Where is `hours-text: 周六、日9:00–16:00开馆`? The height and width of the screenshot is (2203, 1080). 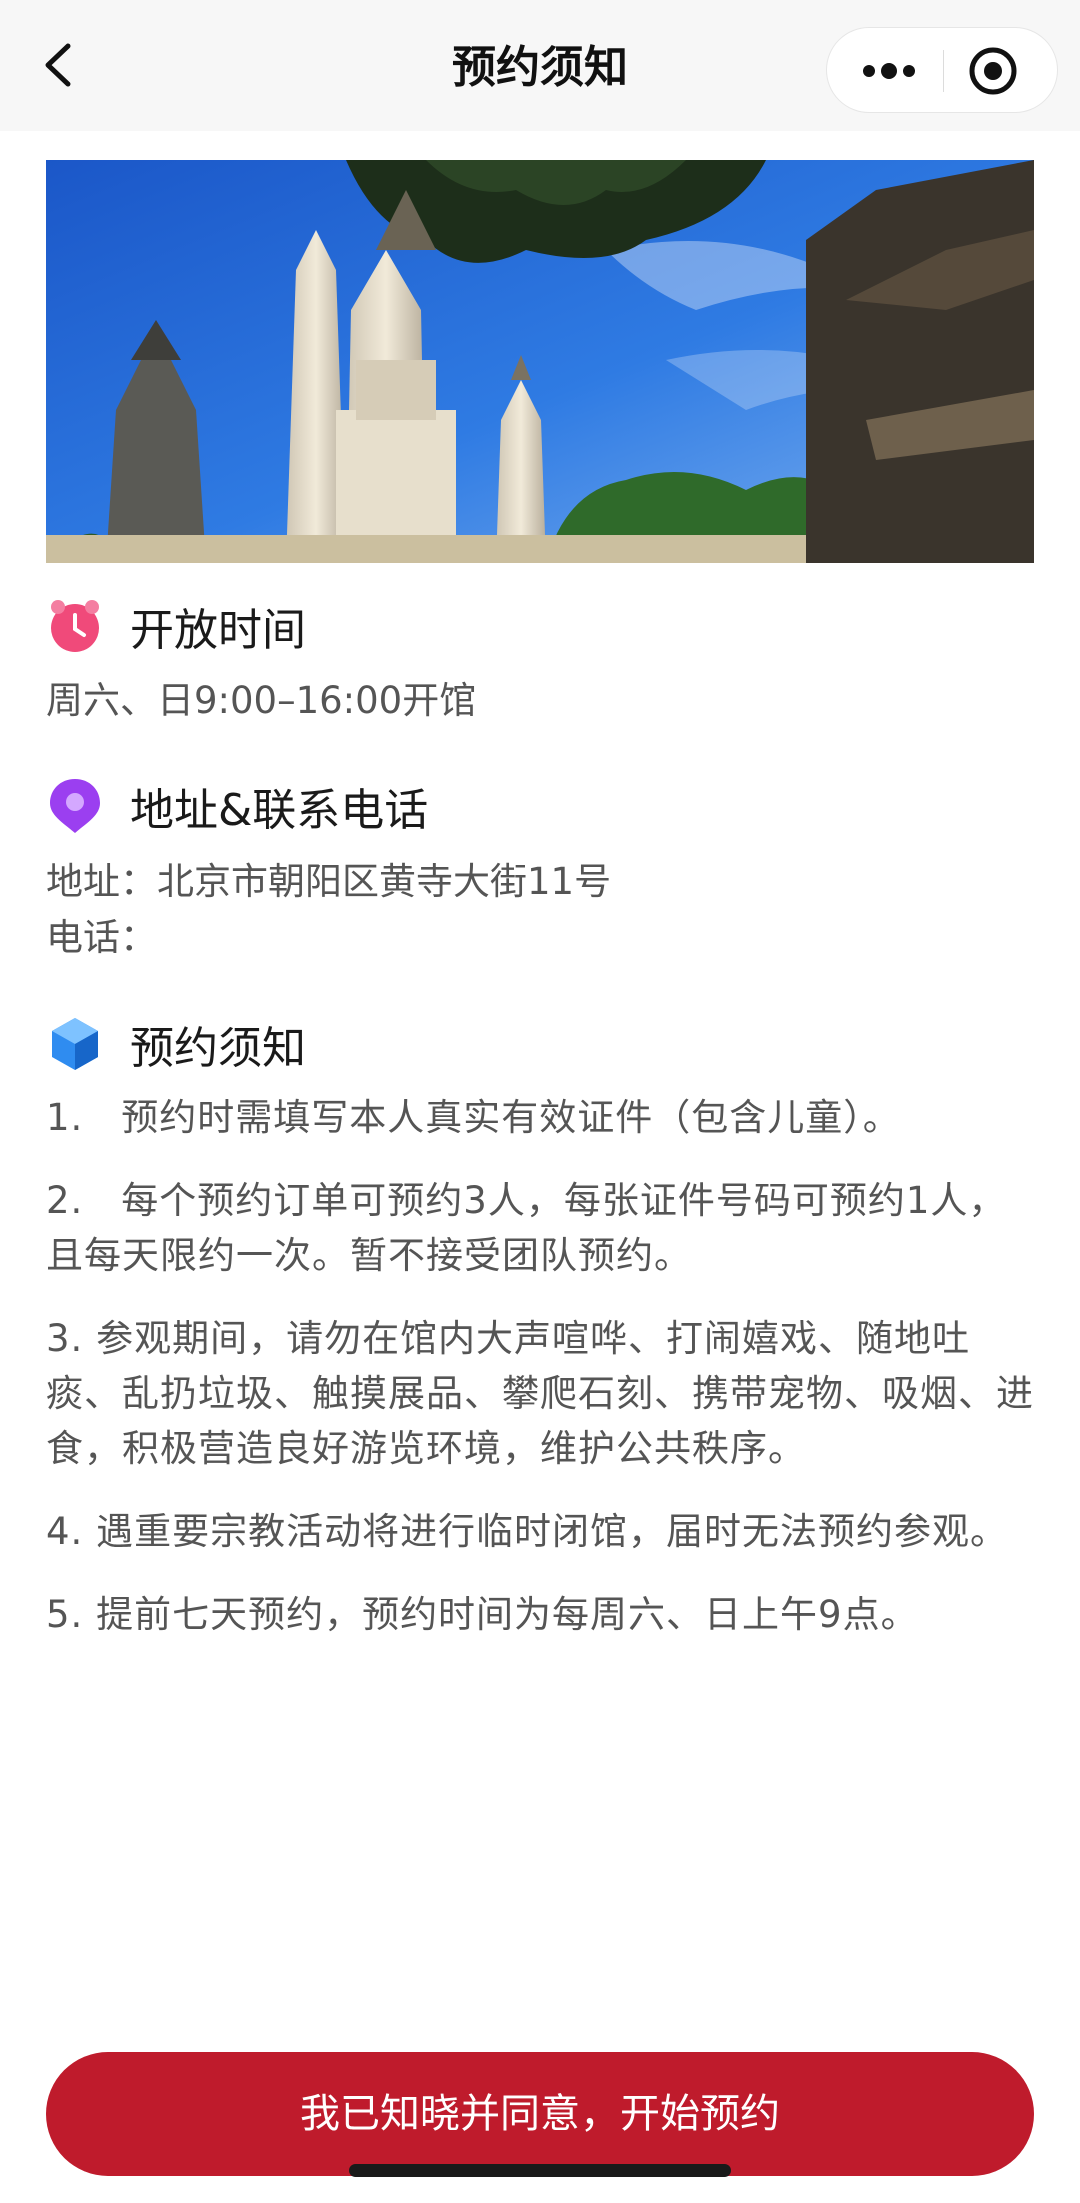
hours-text: 周六、日9:00–16:00开馆 is located at coordinates (261, 700).